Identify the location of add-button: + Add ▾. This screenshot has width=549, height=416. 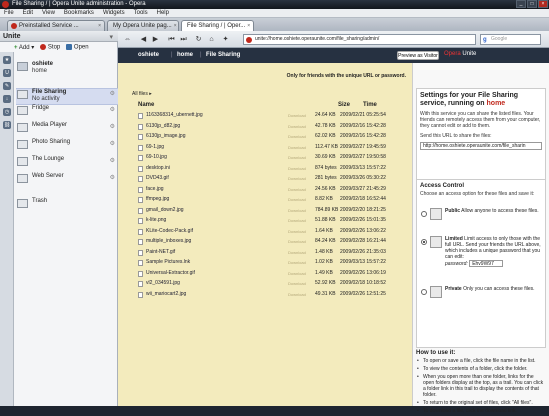
(24, 47).